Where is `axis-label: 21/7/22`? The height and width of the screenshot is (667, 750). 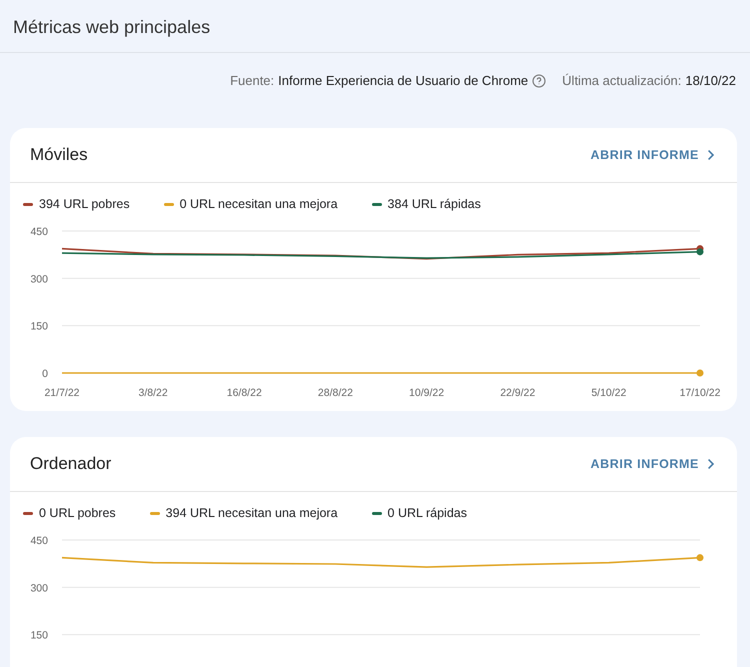 axis-label: 21/7/22 is located at coordinates (62, 393).